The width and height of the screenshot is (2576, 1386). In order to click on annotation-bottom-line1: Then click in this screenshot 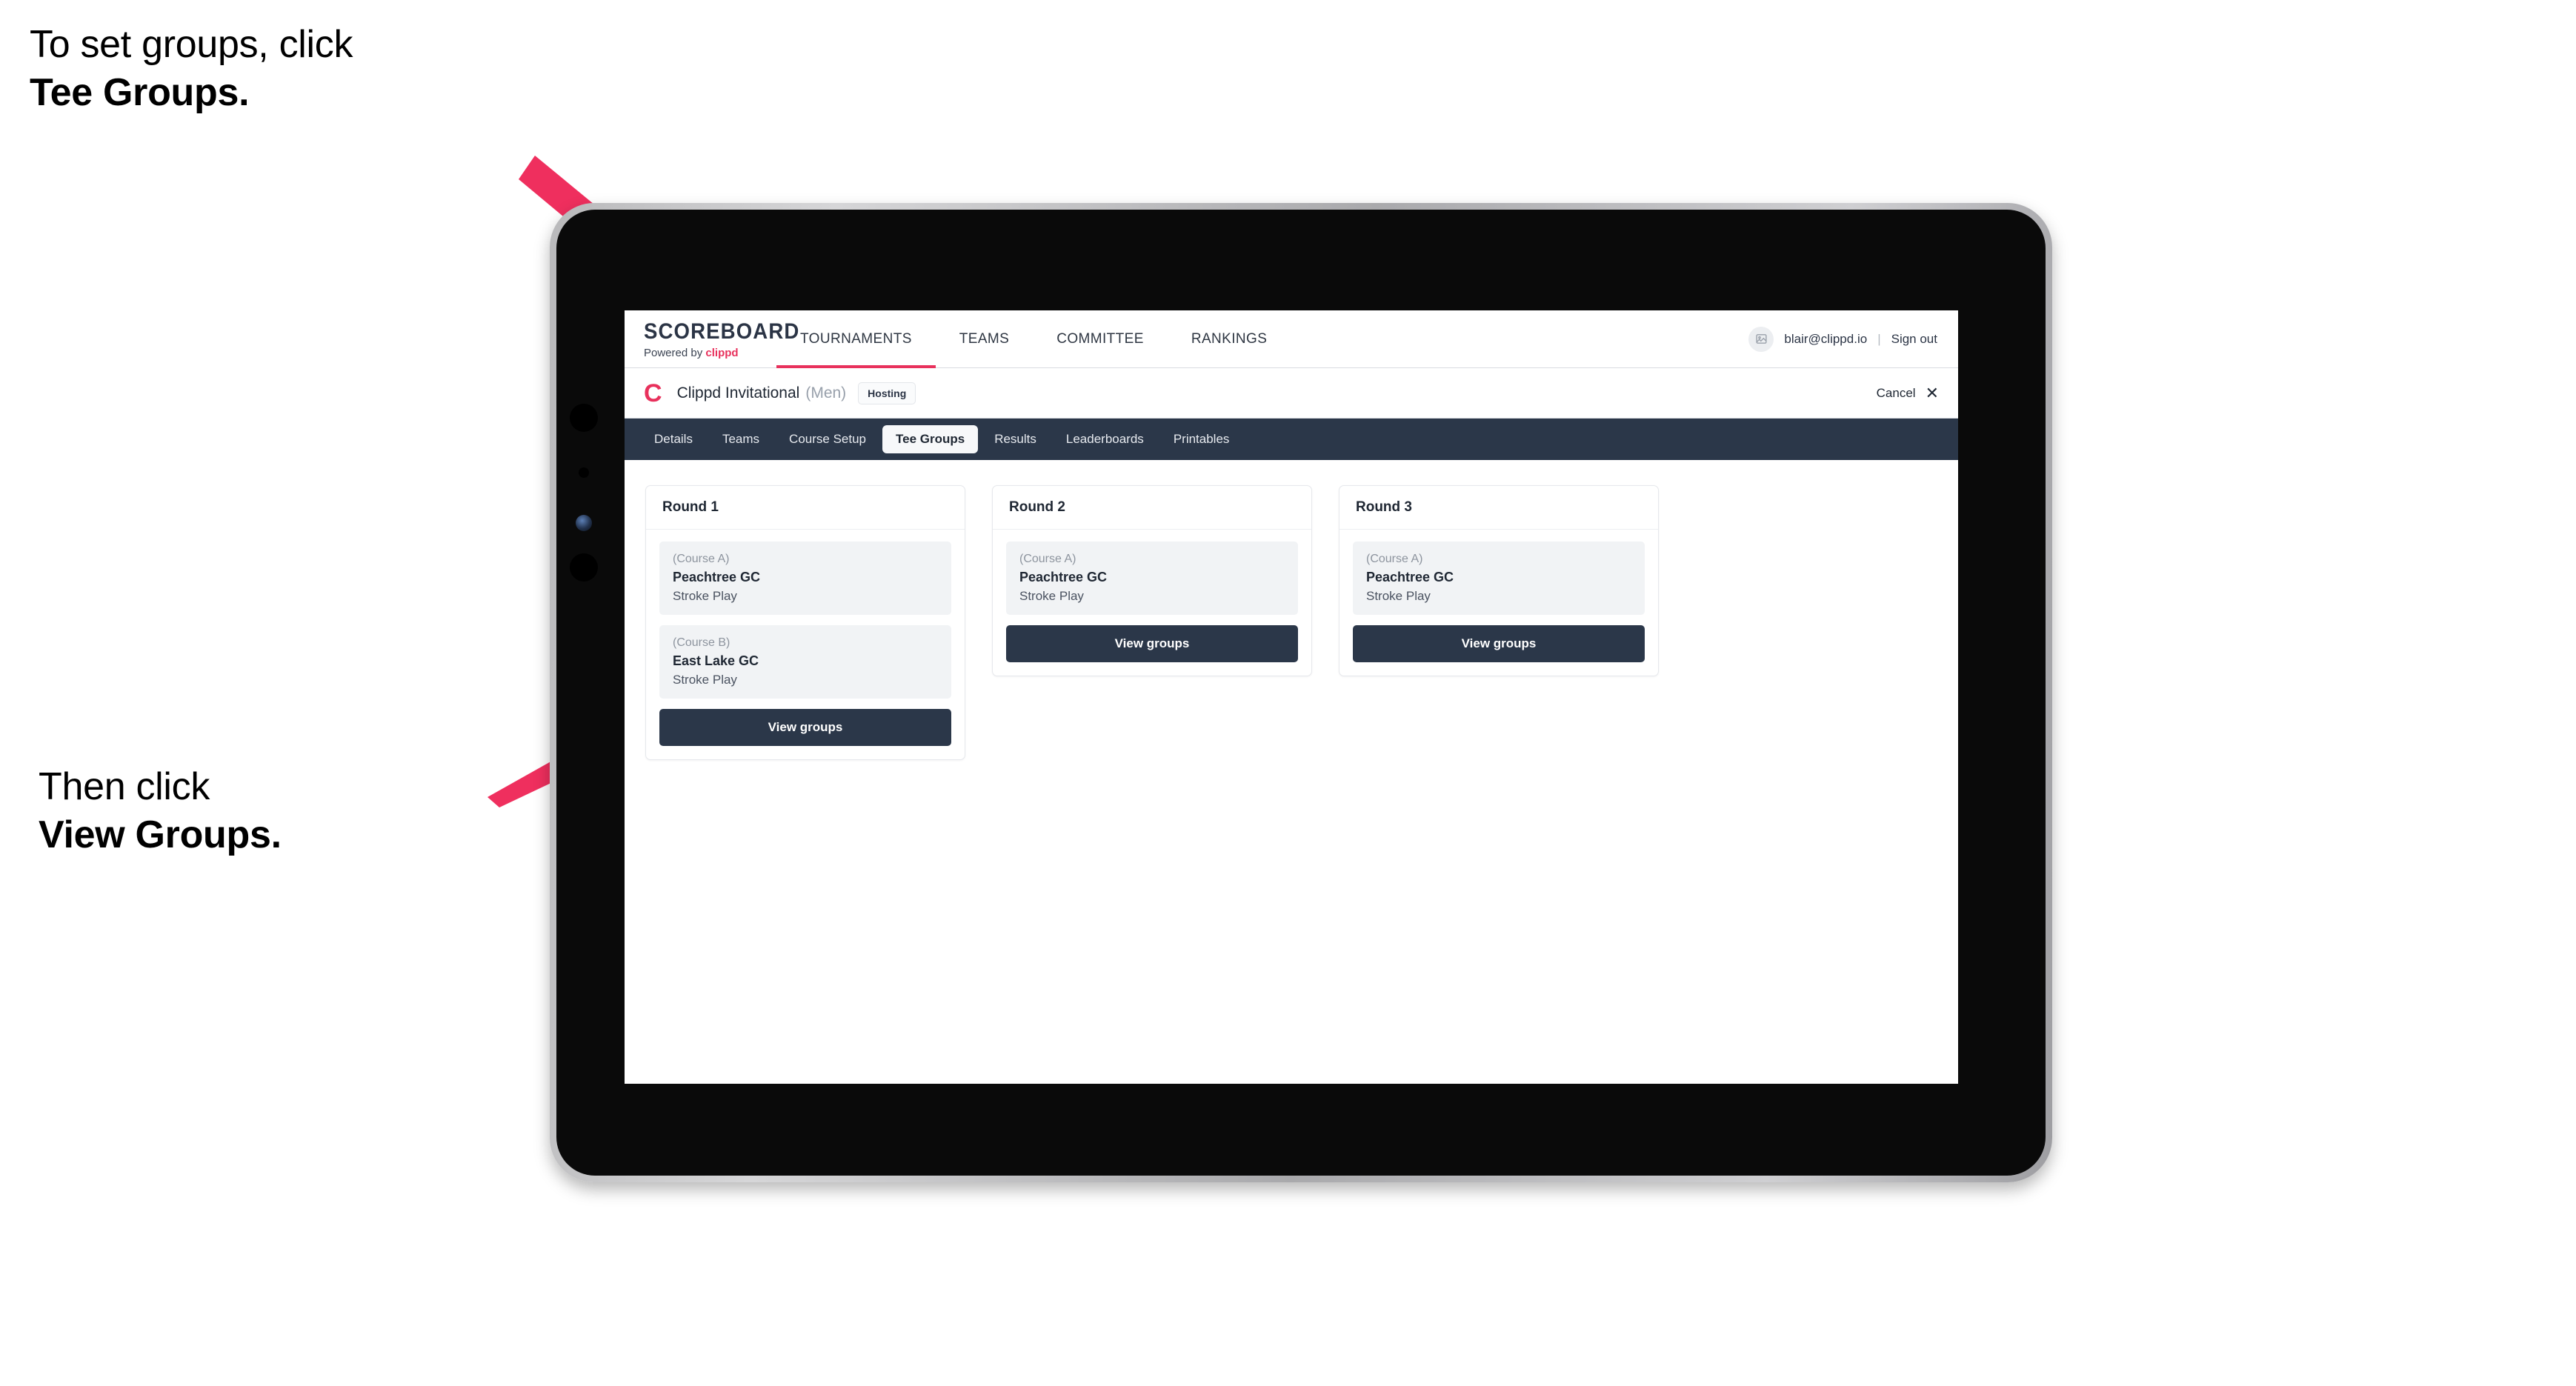, I will do `click(125, 786)`.